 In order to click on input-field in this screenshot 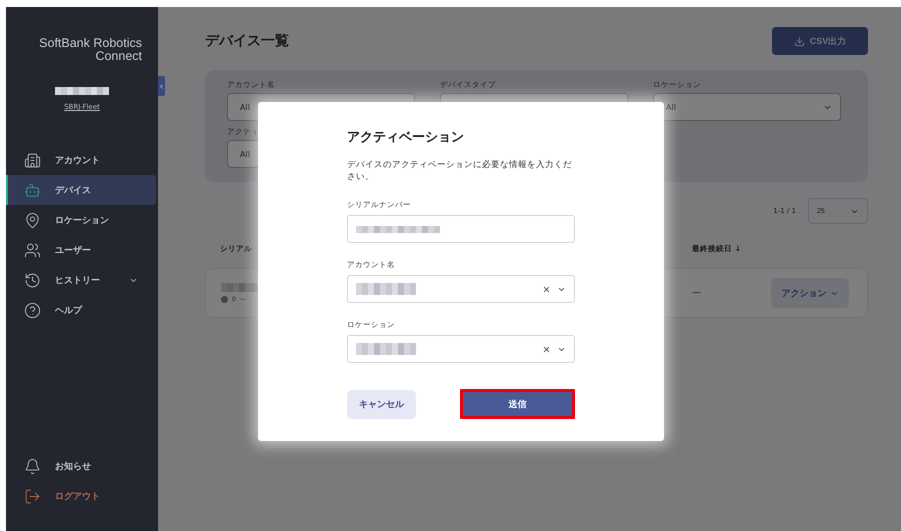, I will do `click(461, 229)`.